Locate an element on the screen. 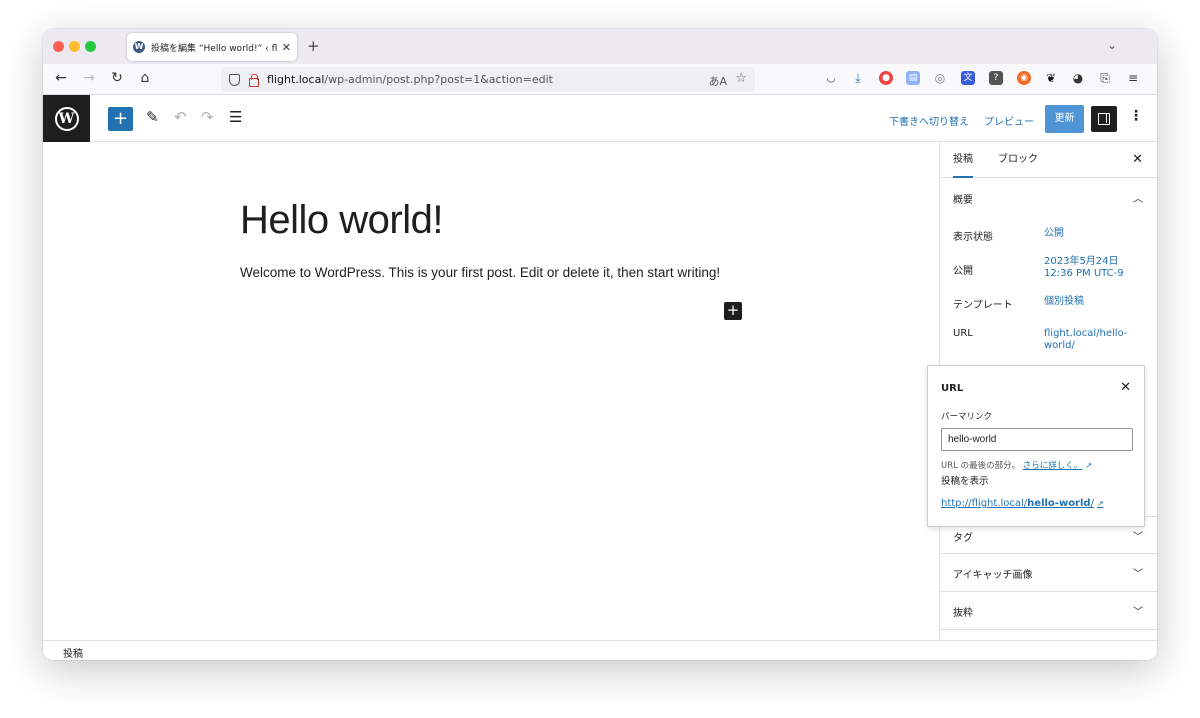 The image size is (1200, 718). extensions-puzzle-icon: ⎘ is located at coordinates (1105, 78).